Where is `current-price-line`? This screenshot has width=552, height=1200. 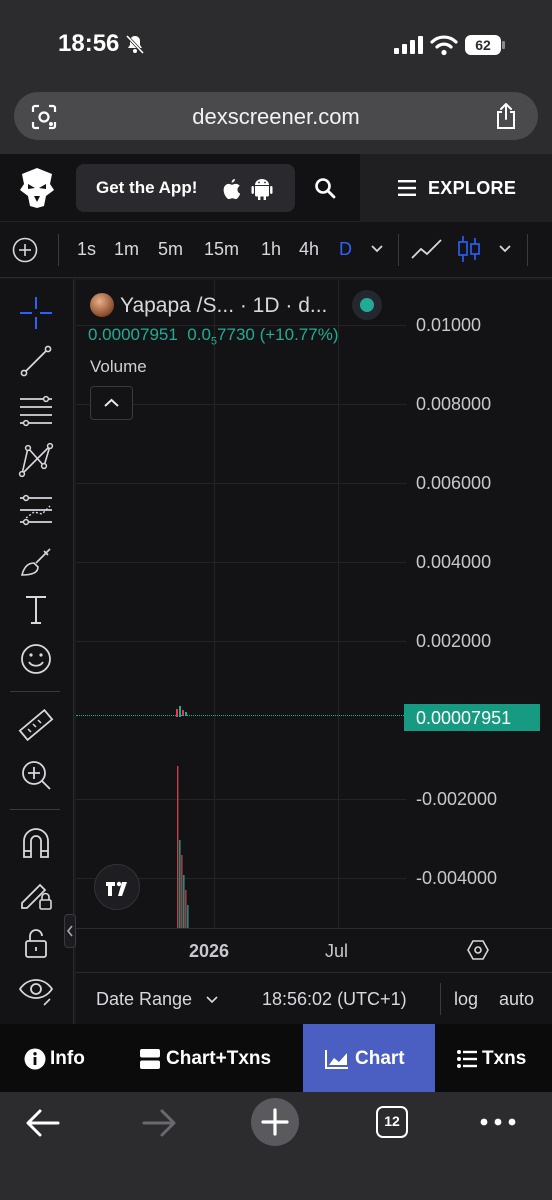
current-price-line is located at coordinates (241, 715).